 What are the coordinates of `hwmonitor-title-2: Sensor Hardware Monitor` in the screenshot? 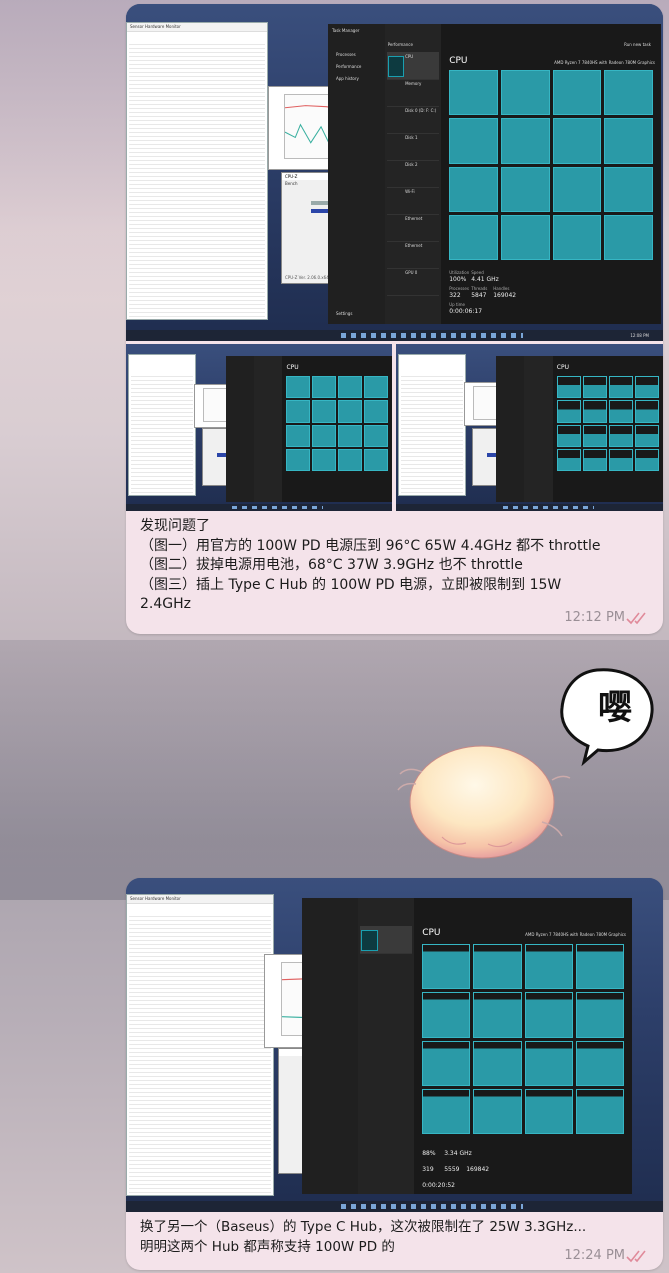 It's located at (200, 899).